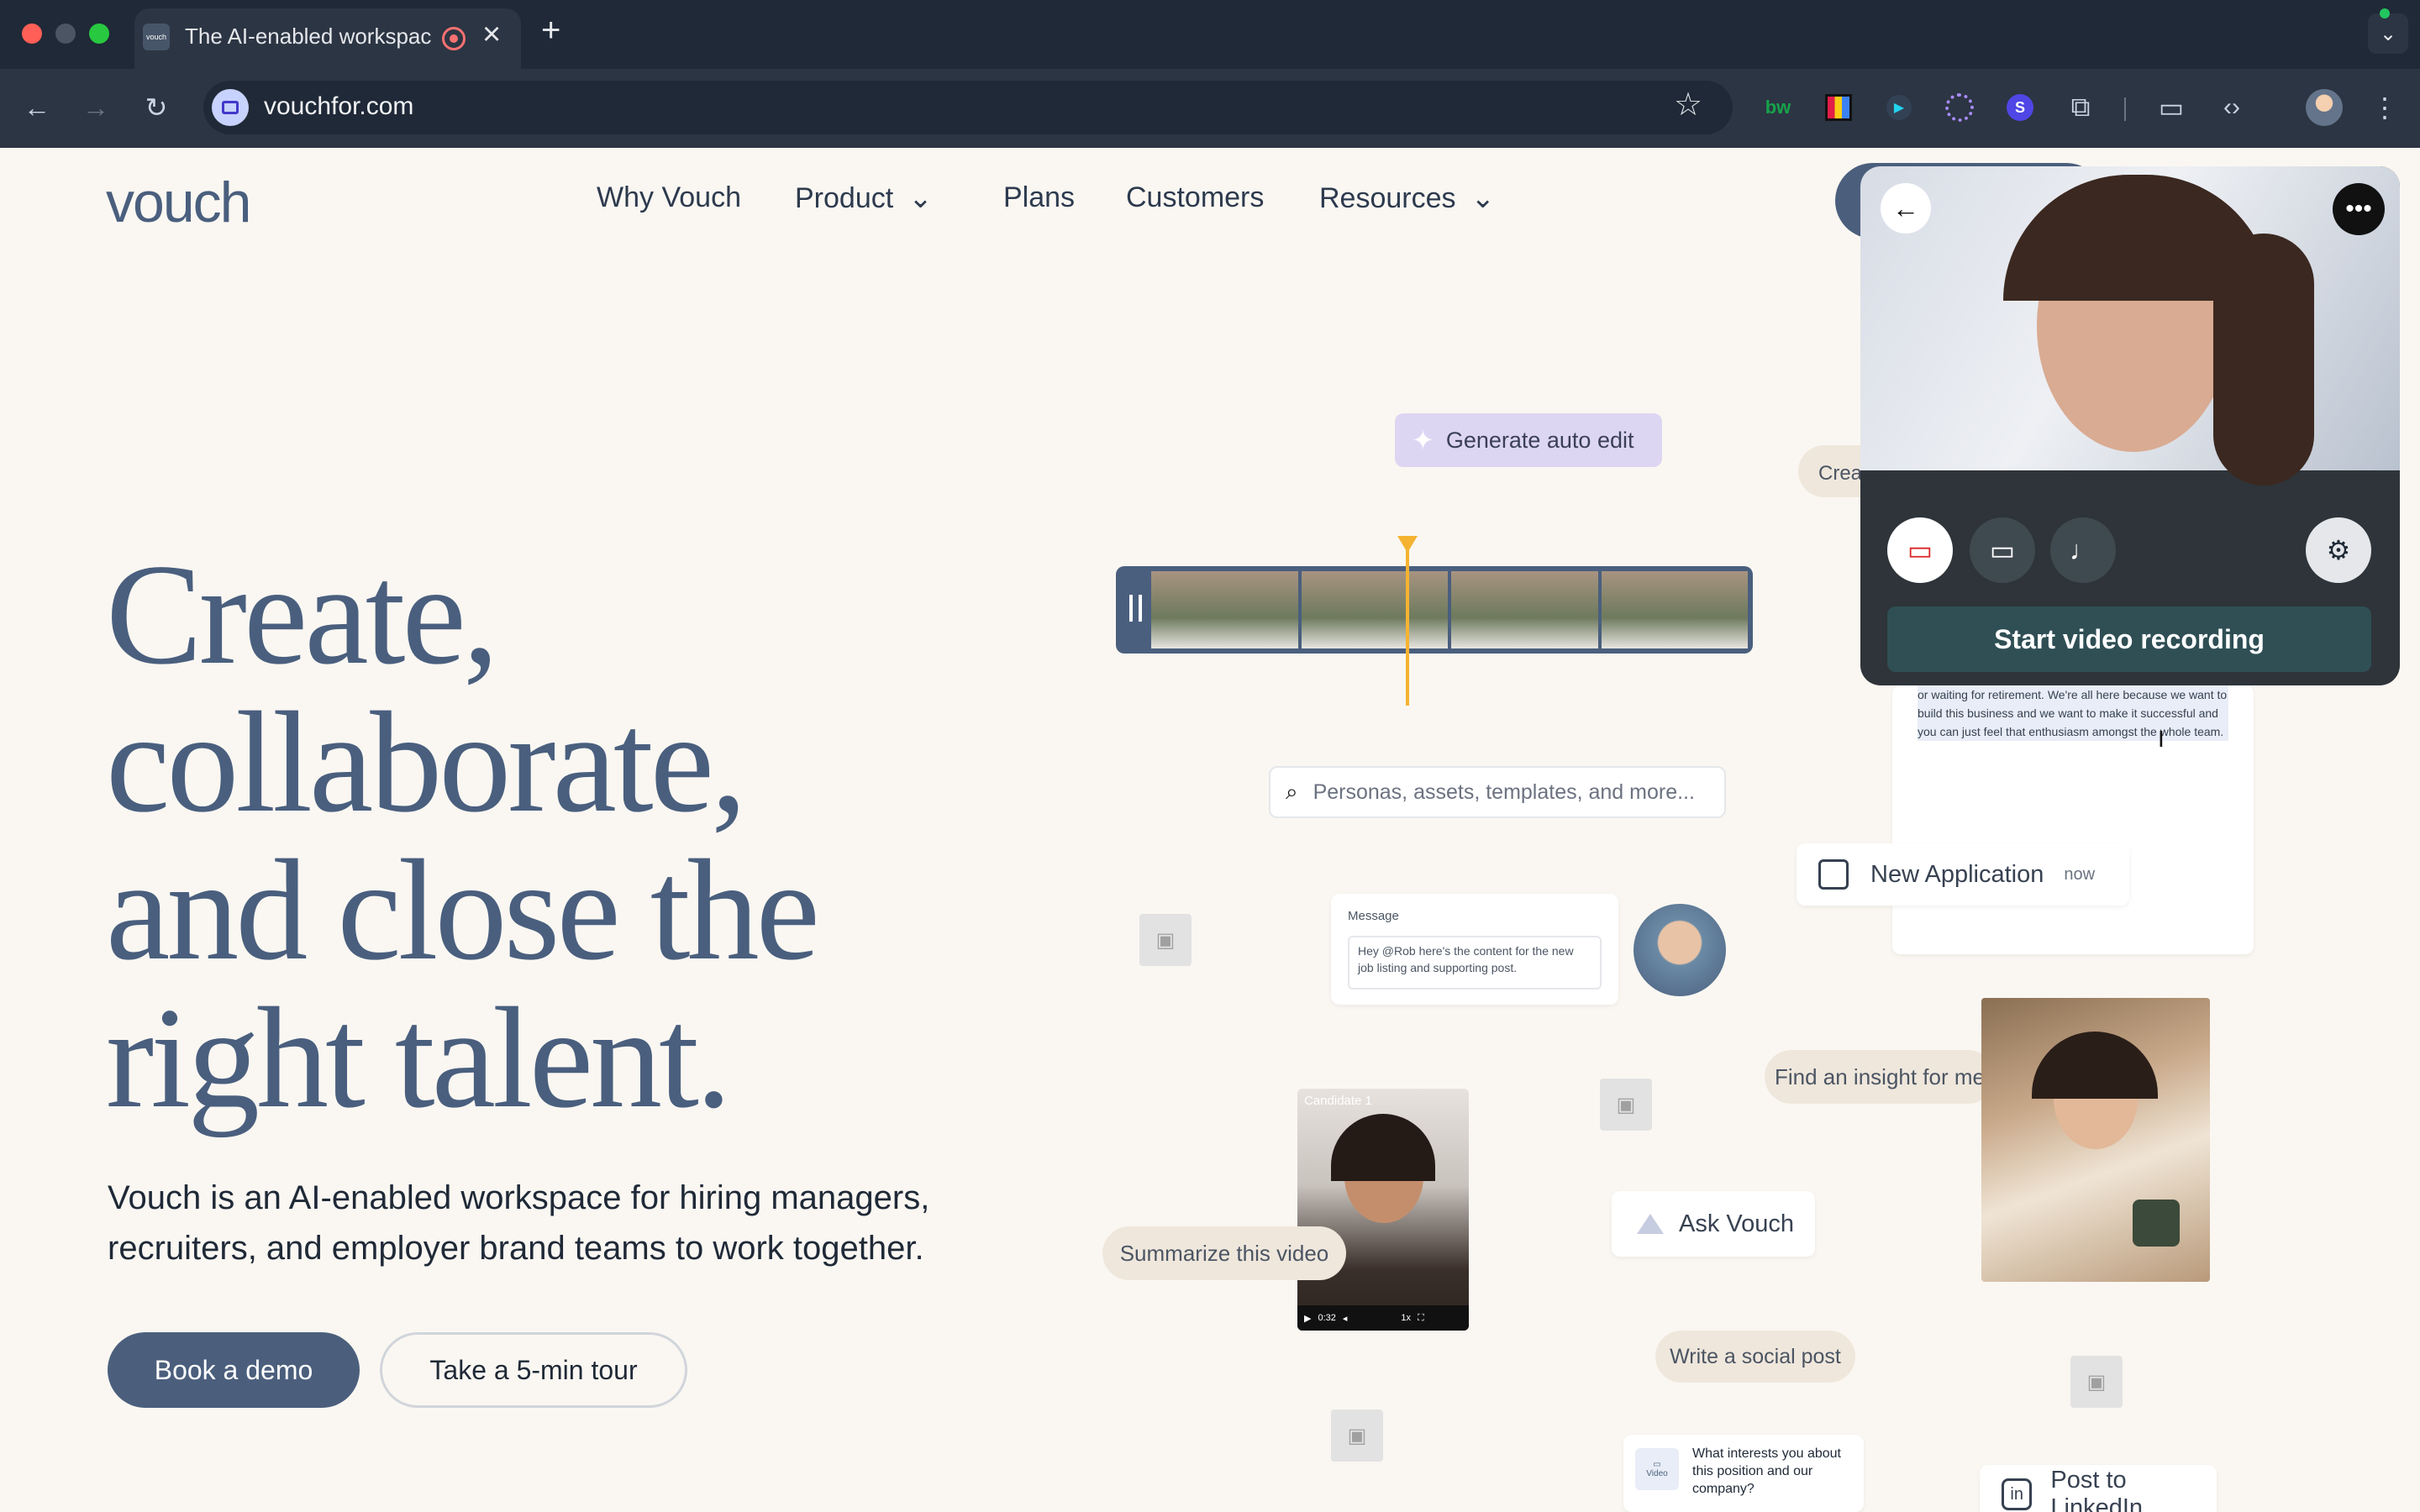  What do you see at coordinates (2083, 550) in the screenshot?
I see `microphone-icon: ♩` at bounding box center [2083, 550].